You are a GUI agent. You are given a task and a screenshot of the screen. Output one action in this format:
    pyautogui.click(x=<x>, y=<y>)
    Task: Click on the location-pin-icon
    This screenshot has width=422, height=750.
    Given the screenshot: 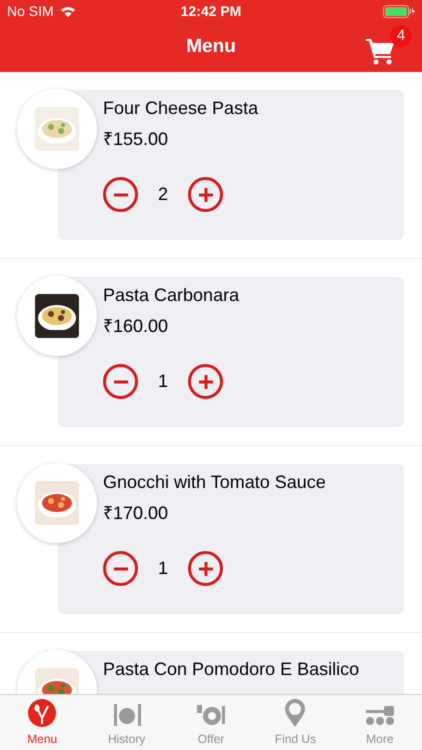 What is the action you would take?
    pyautogui.click(x=295, y=713)
    